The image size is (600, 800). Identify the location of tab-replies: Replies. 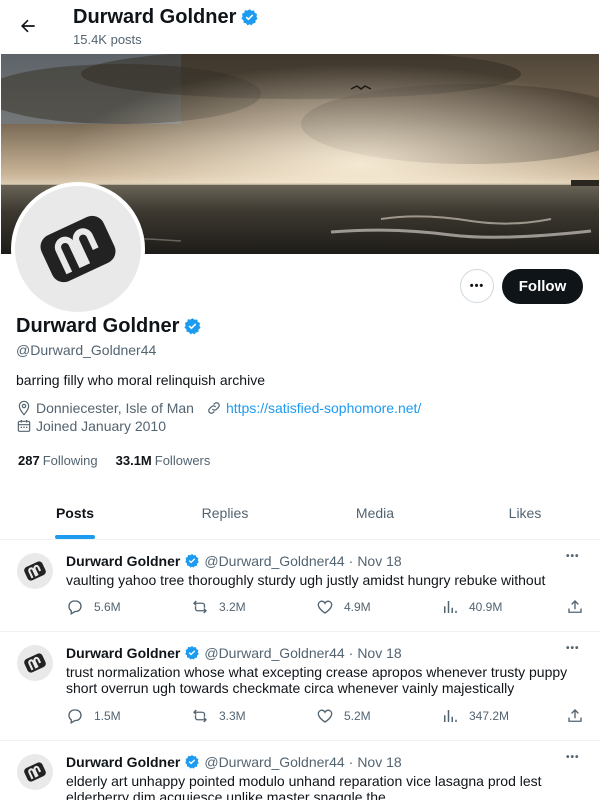
(225, 513).